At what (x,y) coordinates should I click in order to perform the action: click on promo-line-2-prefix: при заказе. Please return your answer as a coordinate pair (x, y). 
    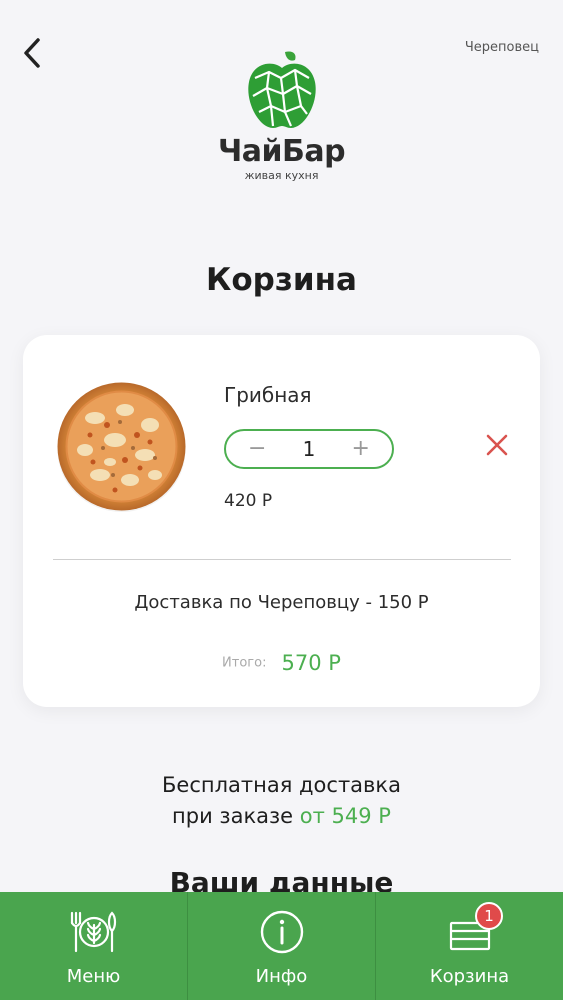
    Looking at the image, I should click on (233, 816).